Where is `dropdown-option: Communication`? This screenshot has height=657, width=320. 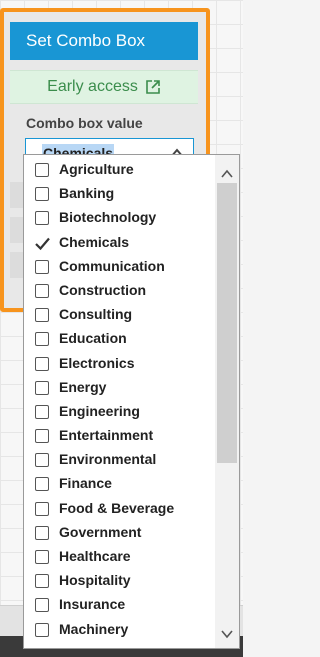
dropdown-option: Communication is located at coordinates (118, 268).